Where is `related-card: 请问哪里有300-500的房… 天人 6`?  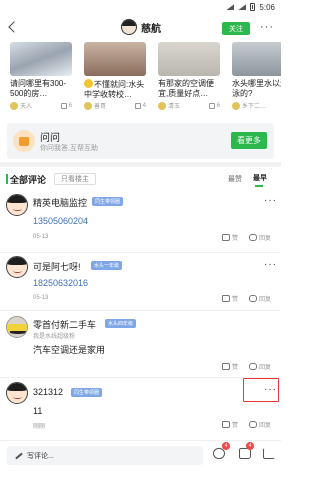
related-card: 请问哪里有300-500的房… 天人 6 is located at coordinates (41, 76).